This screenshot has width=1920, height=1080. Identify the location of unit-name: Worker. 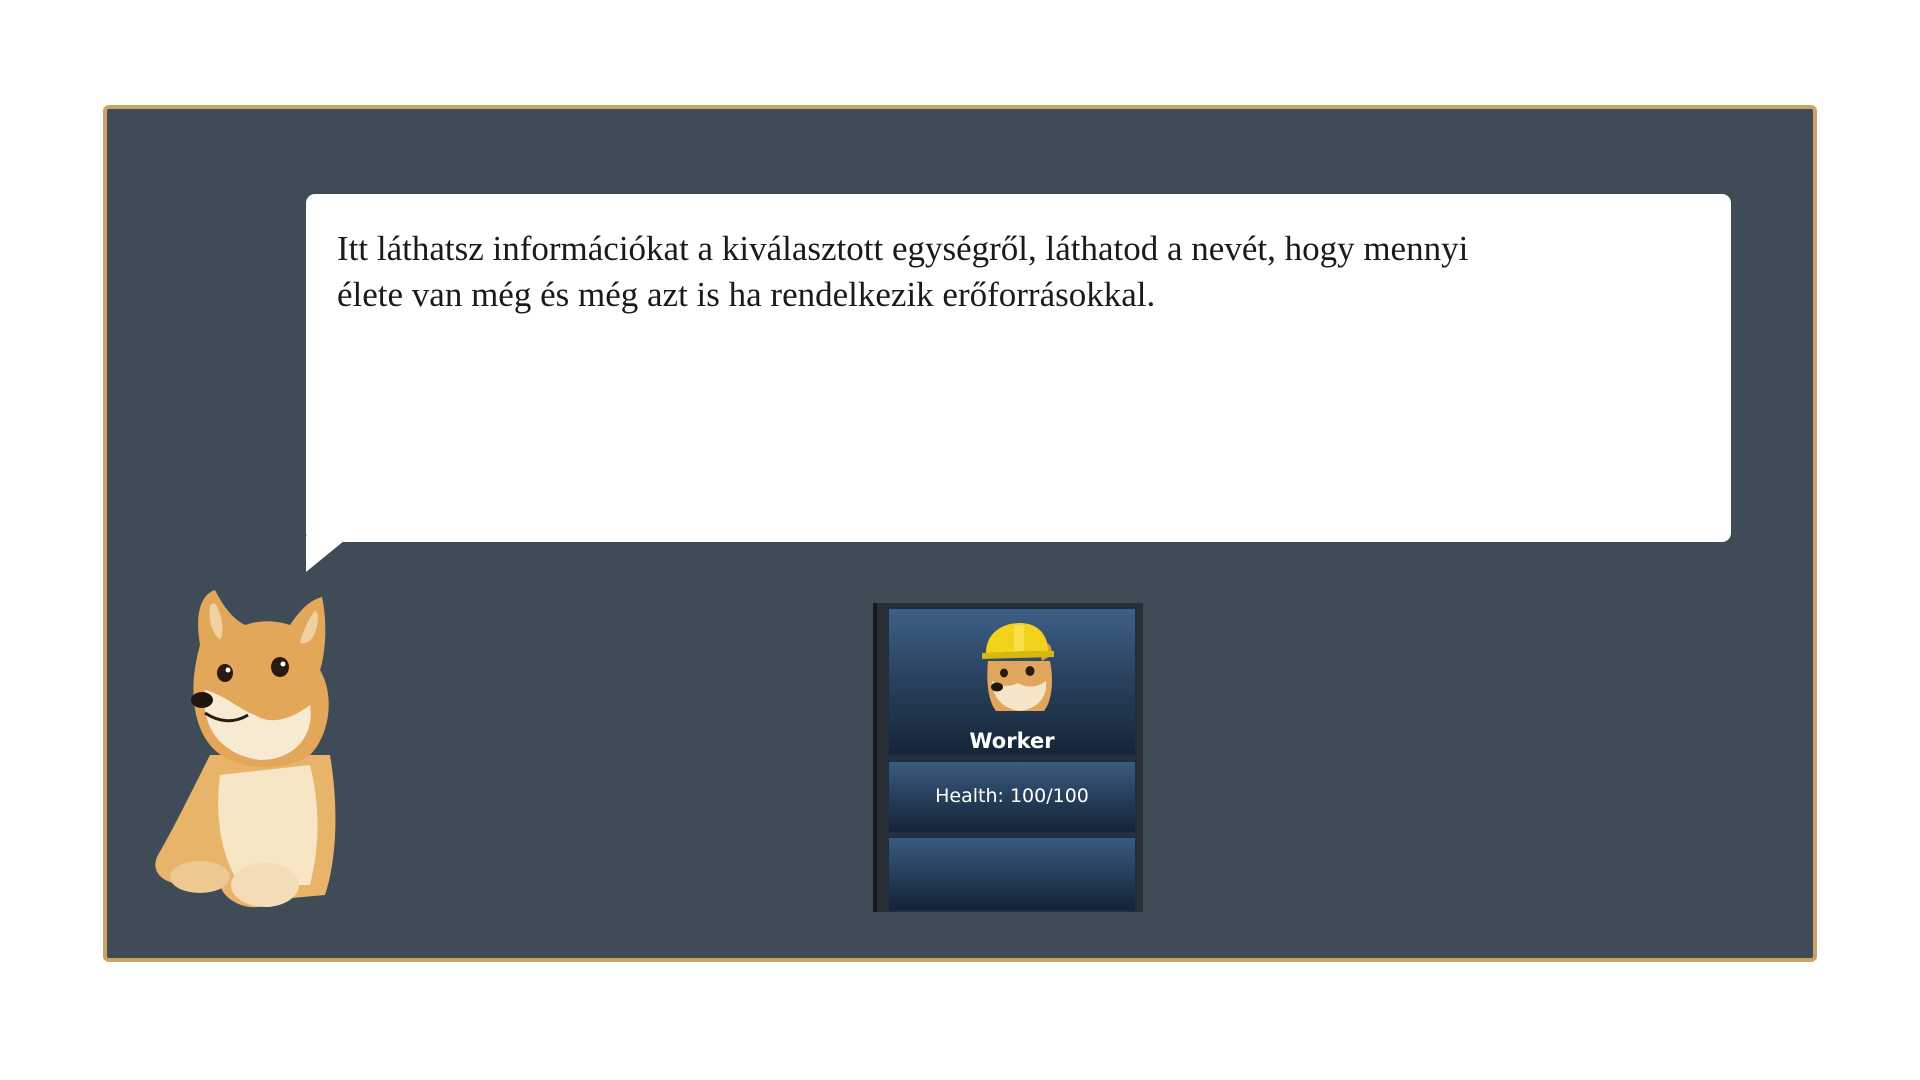
(1012, 741).